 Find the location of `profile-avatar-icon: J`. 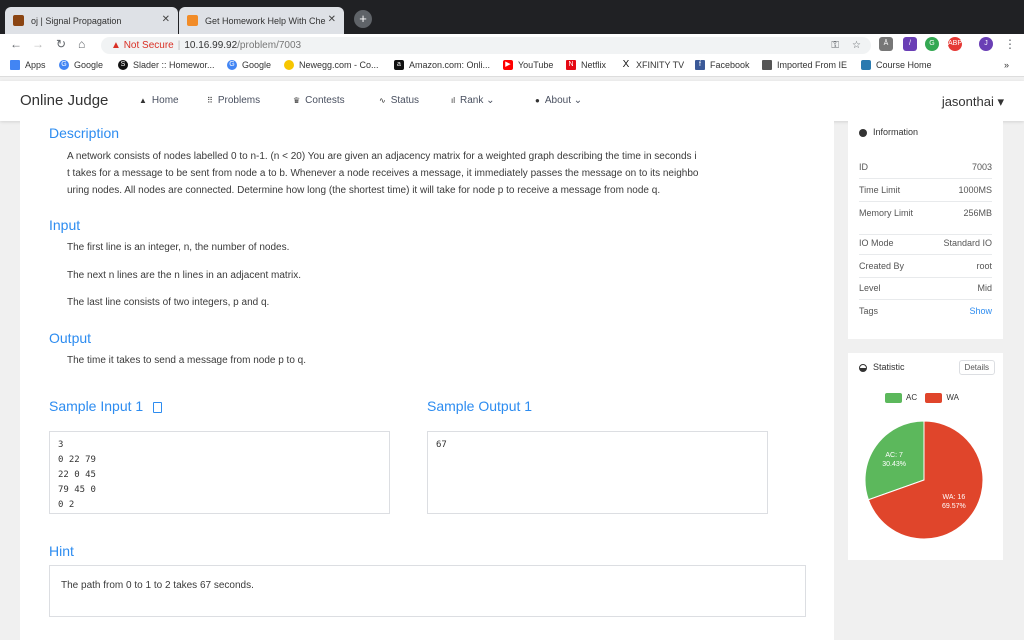

profile-avatar-icon: J is located at coordinates (986, 44).